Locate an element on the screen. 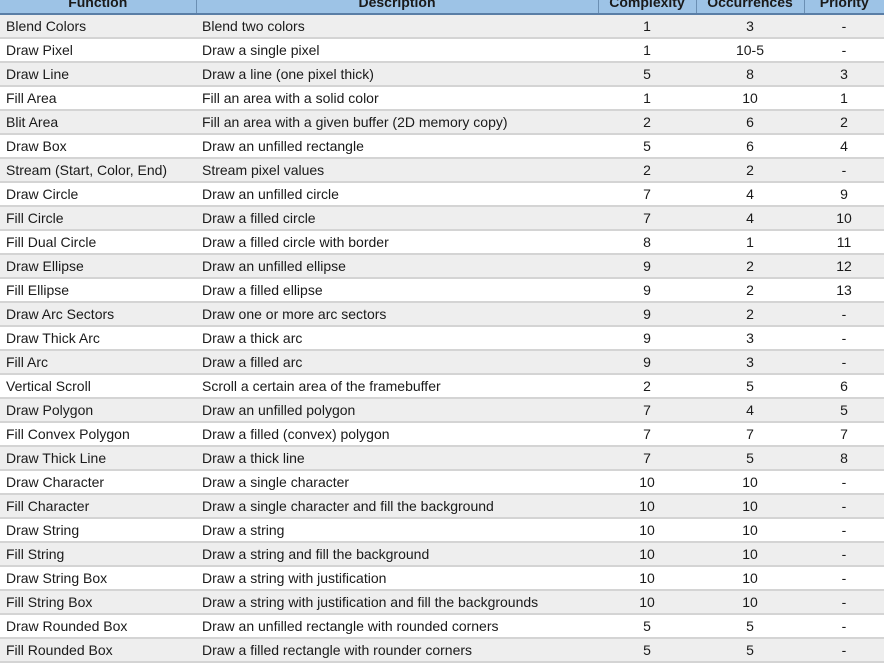 This screenshot has width=884, height=663. cell-description: Draw a thick arc is located at coordinates (397, 338).